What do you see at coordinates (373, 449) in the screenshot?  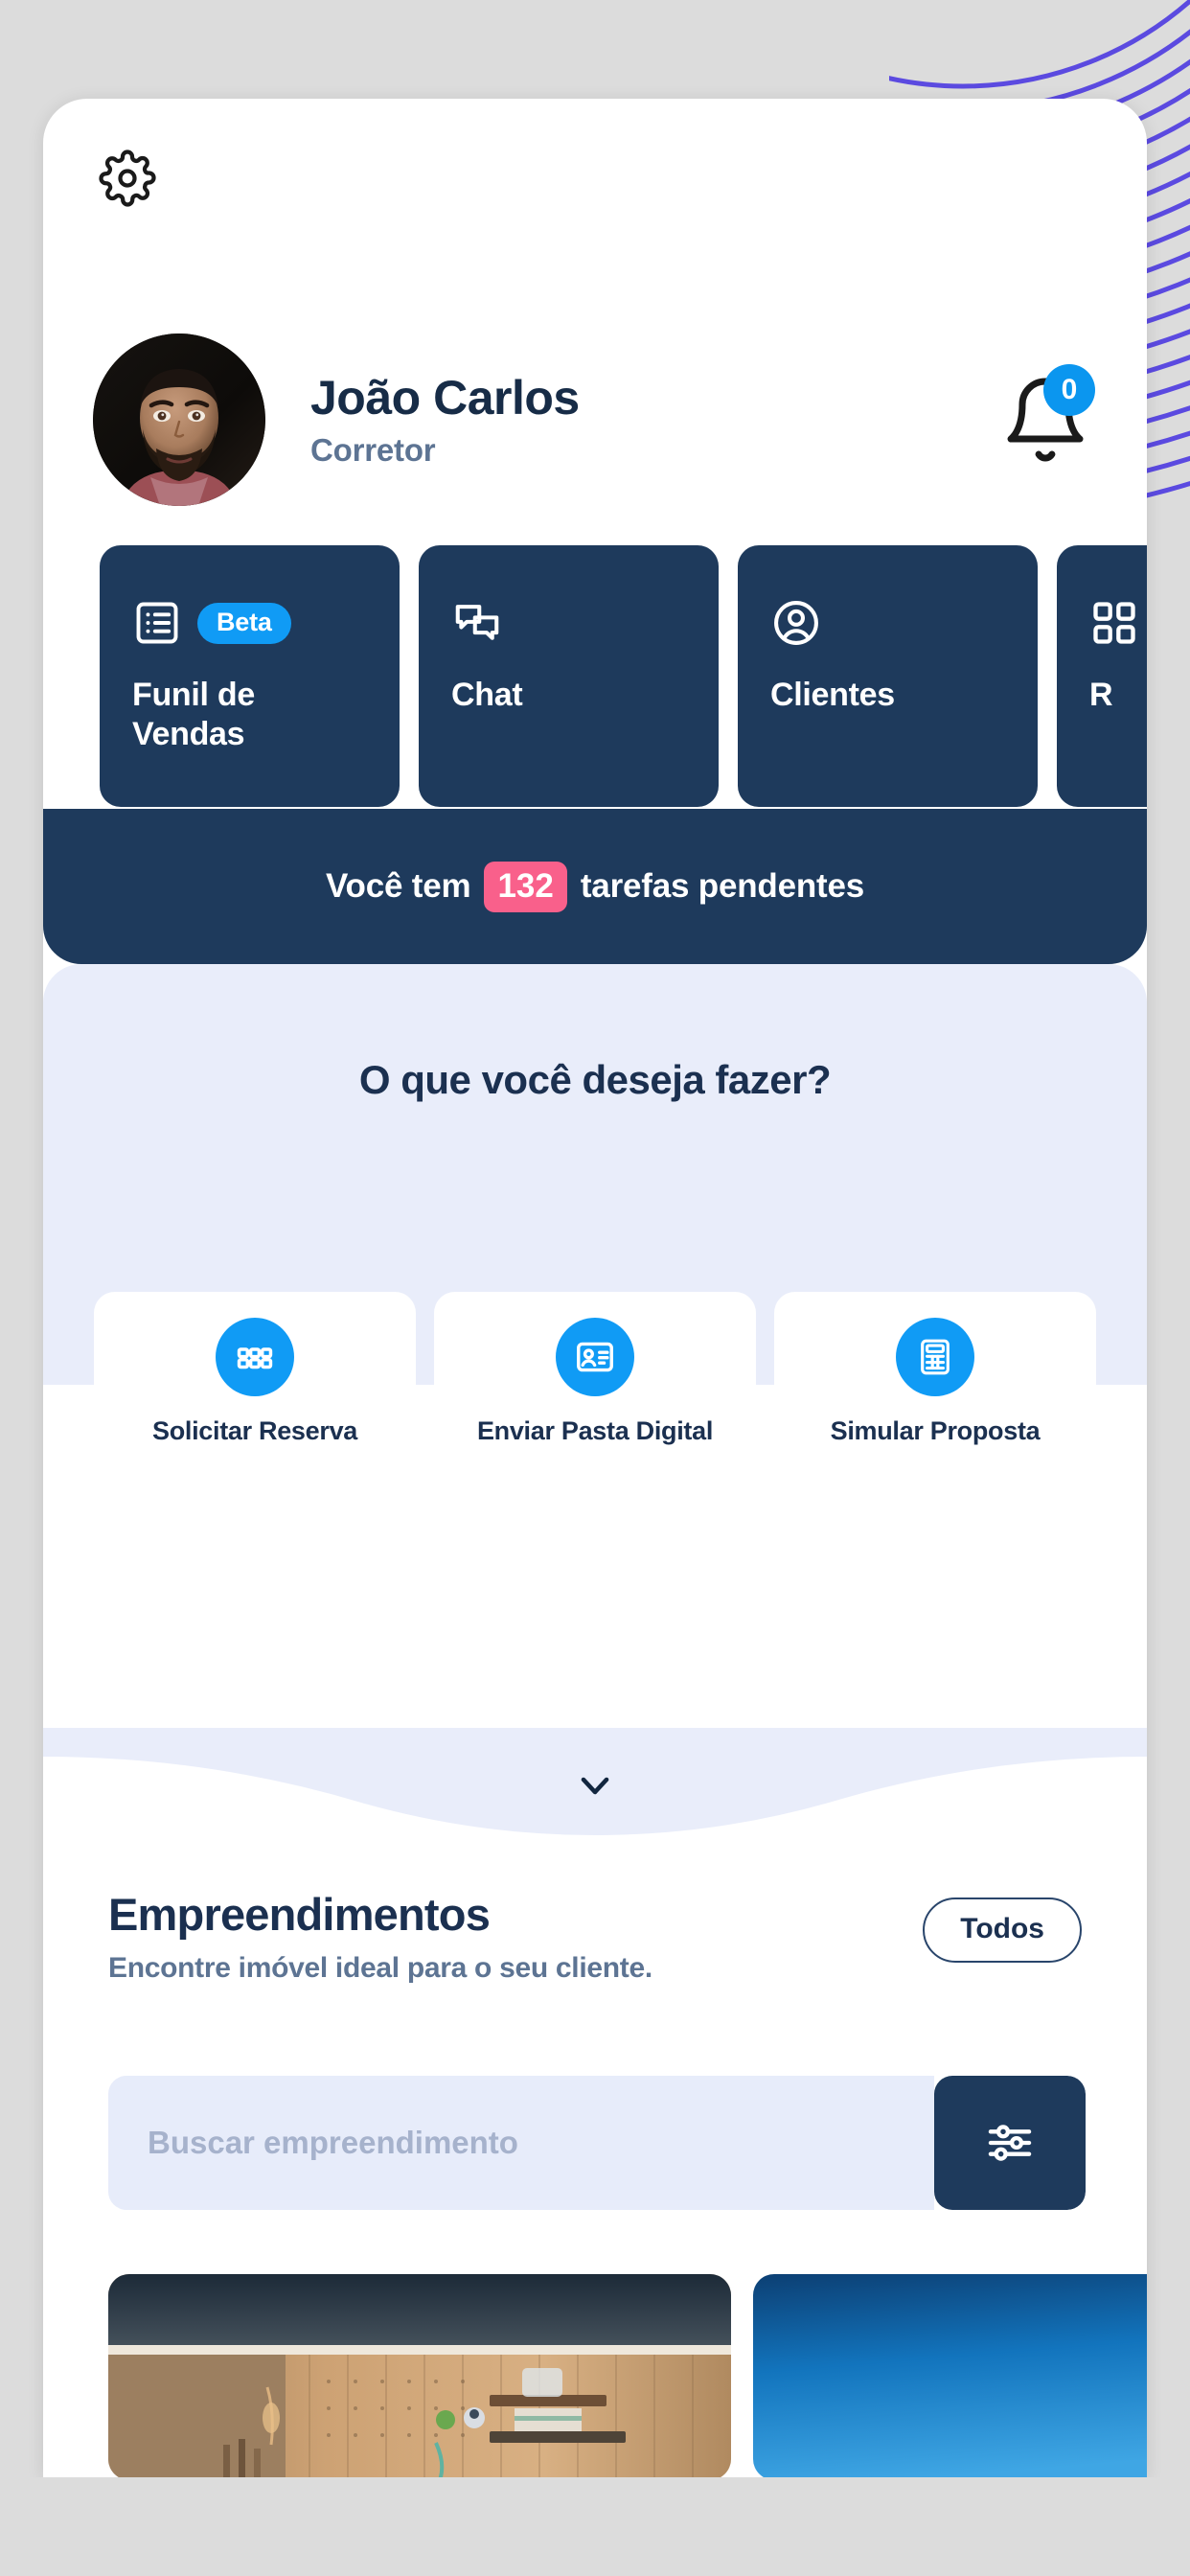 I see `user-role: Corretor` at bounding box center [373, 449].